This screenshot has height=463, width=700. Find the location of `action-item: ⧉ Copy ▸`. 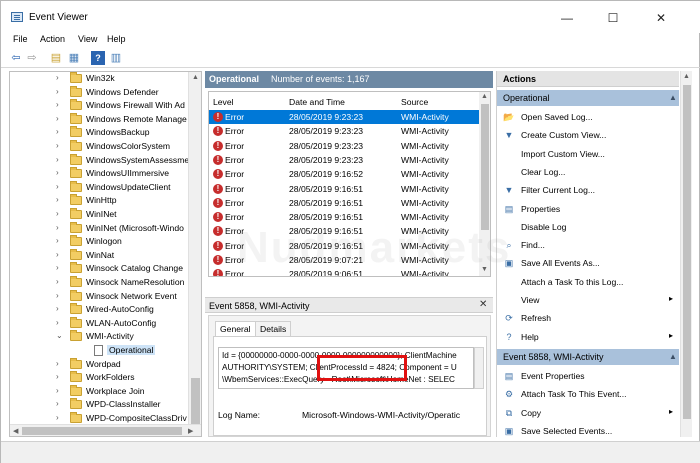

action-item: ⧉ Copy ▸ is located at coordinates (588, 413).